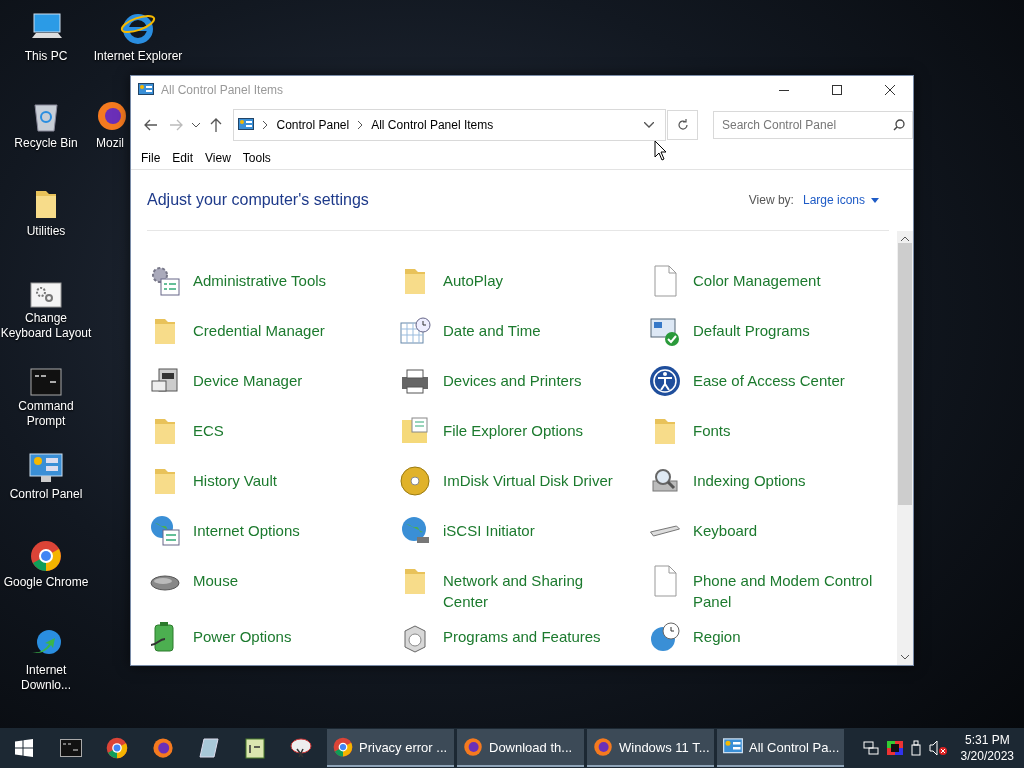 The height and width of the screenshot is (768, 1024). Describe the element at coordinates (165, 531) in the screenshot. I see `globe-checklist-icon` at that location.